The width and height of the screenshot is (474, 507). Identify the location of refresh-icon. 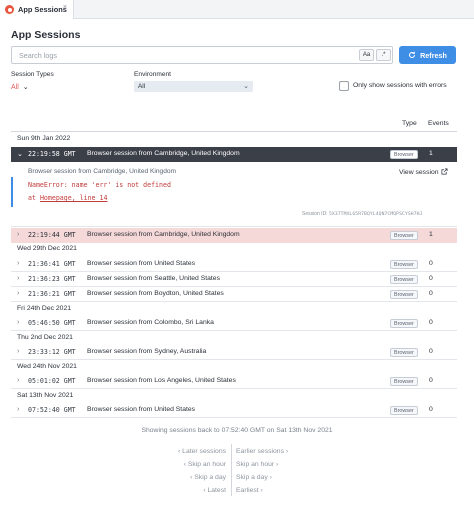
(412, 54).